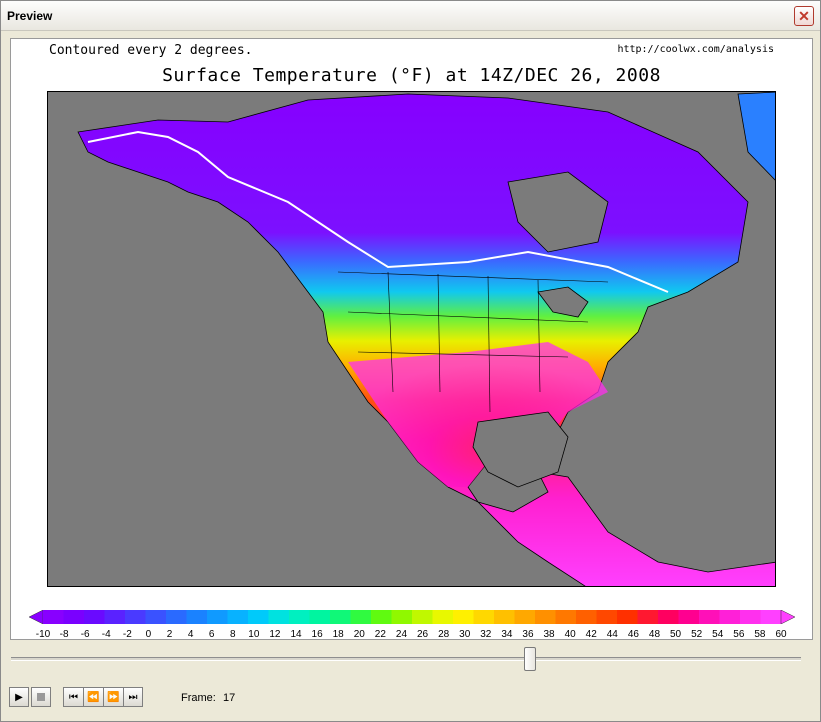 The width and height of the screenshot is (821, 722). I want to click on stop-button, so click(41, 697).